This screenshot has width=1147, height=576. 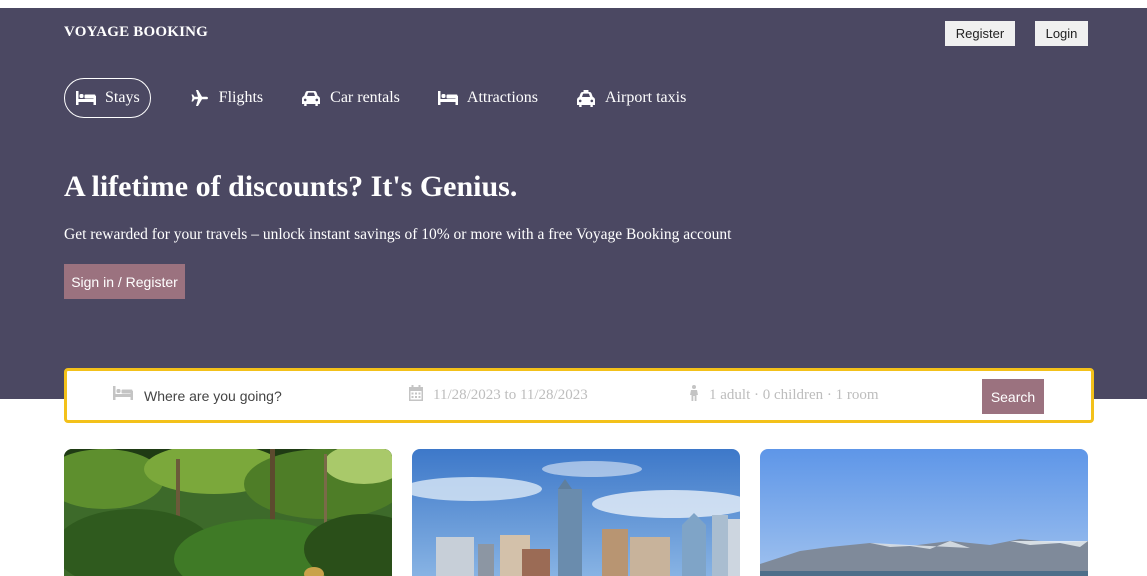 I want to click on nav-item-label: Flights, so click(x=241, y=97).